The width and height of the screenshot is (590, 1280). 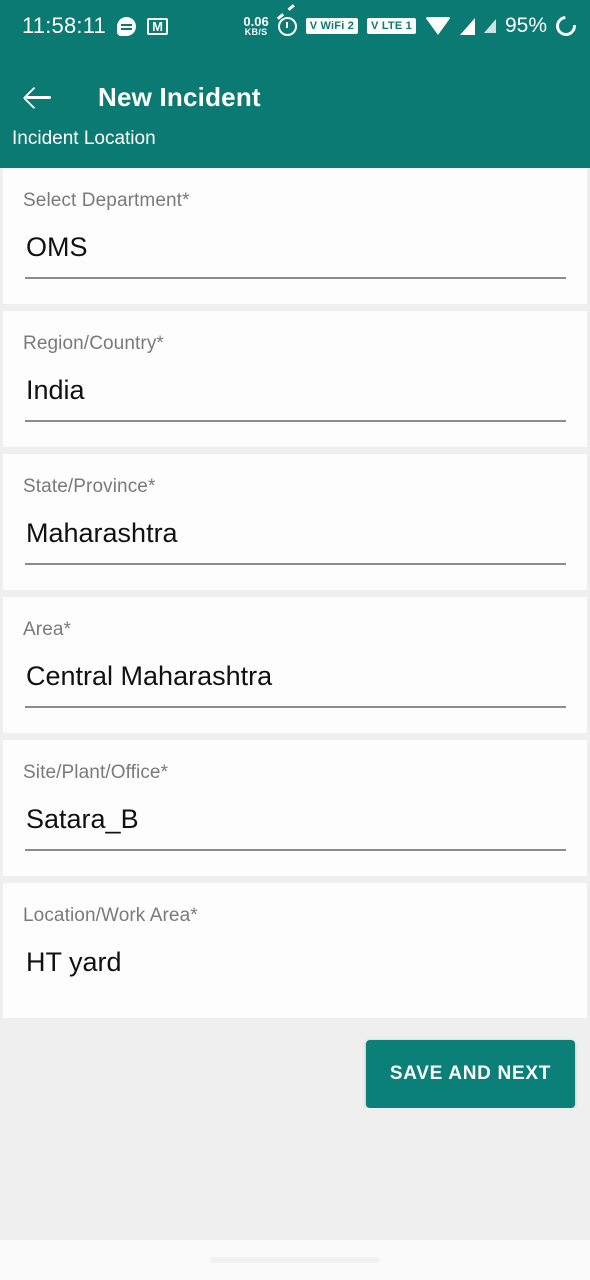 I want to click on field-card-site-plant-office: Site/Plant/Office* Satara_B, so click(x=295, y=808).